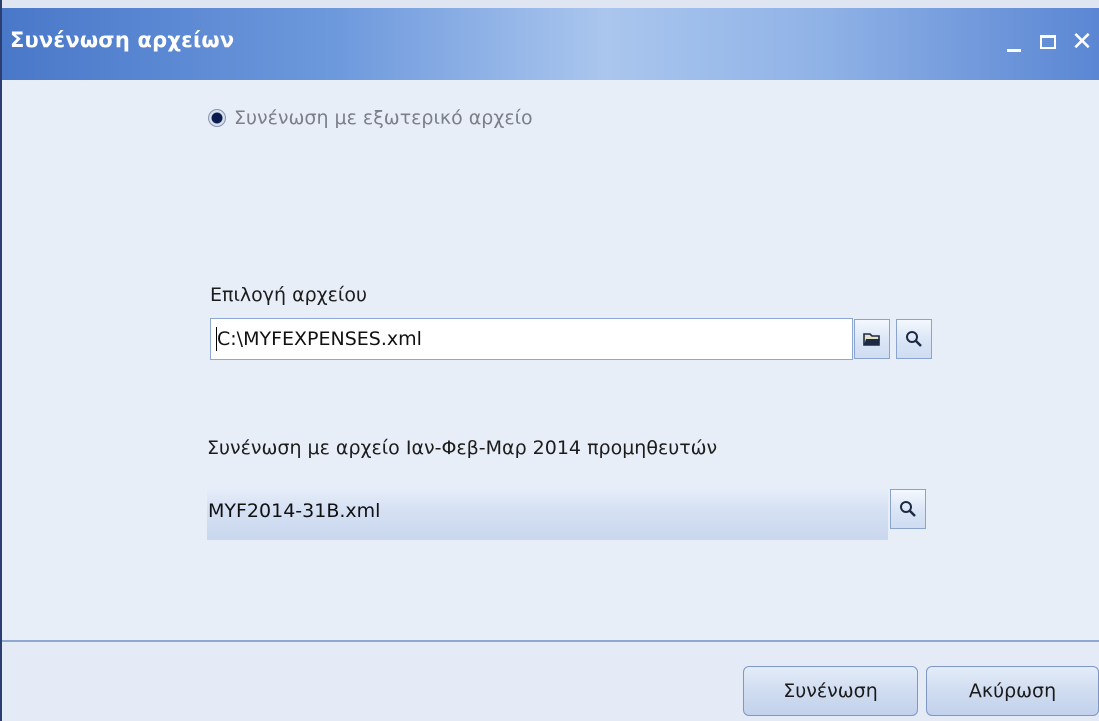 The width and height of the screenshot is (1099, 721). I want to click on folder-open-icon, so click(871, 339).